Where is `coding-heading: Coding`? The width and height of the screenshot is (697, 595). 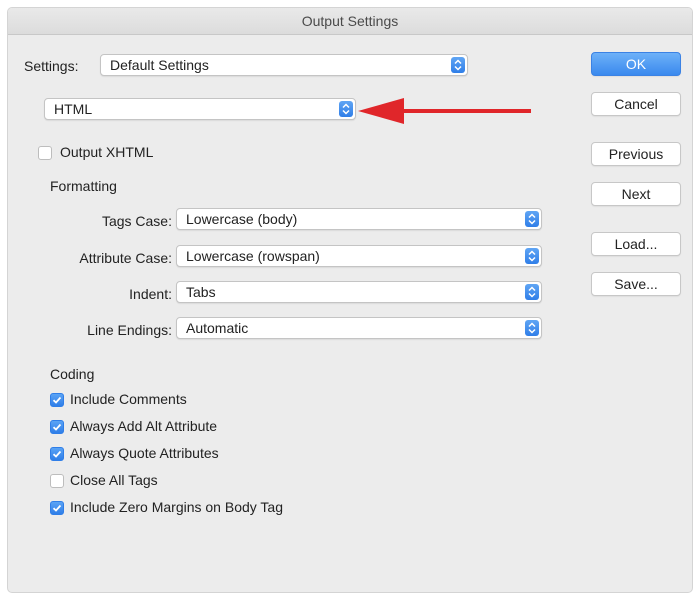
coding-heading: Coding is located at coordinates (72, 374).